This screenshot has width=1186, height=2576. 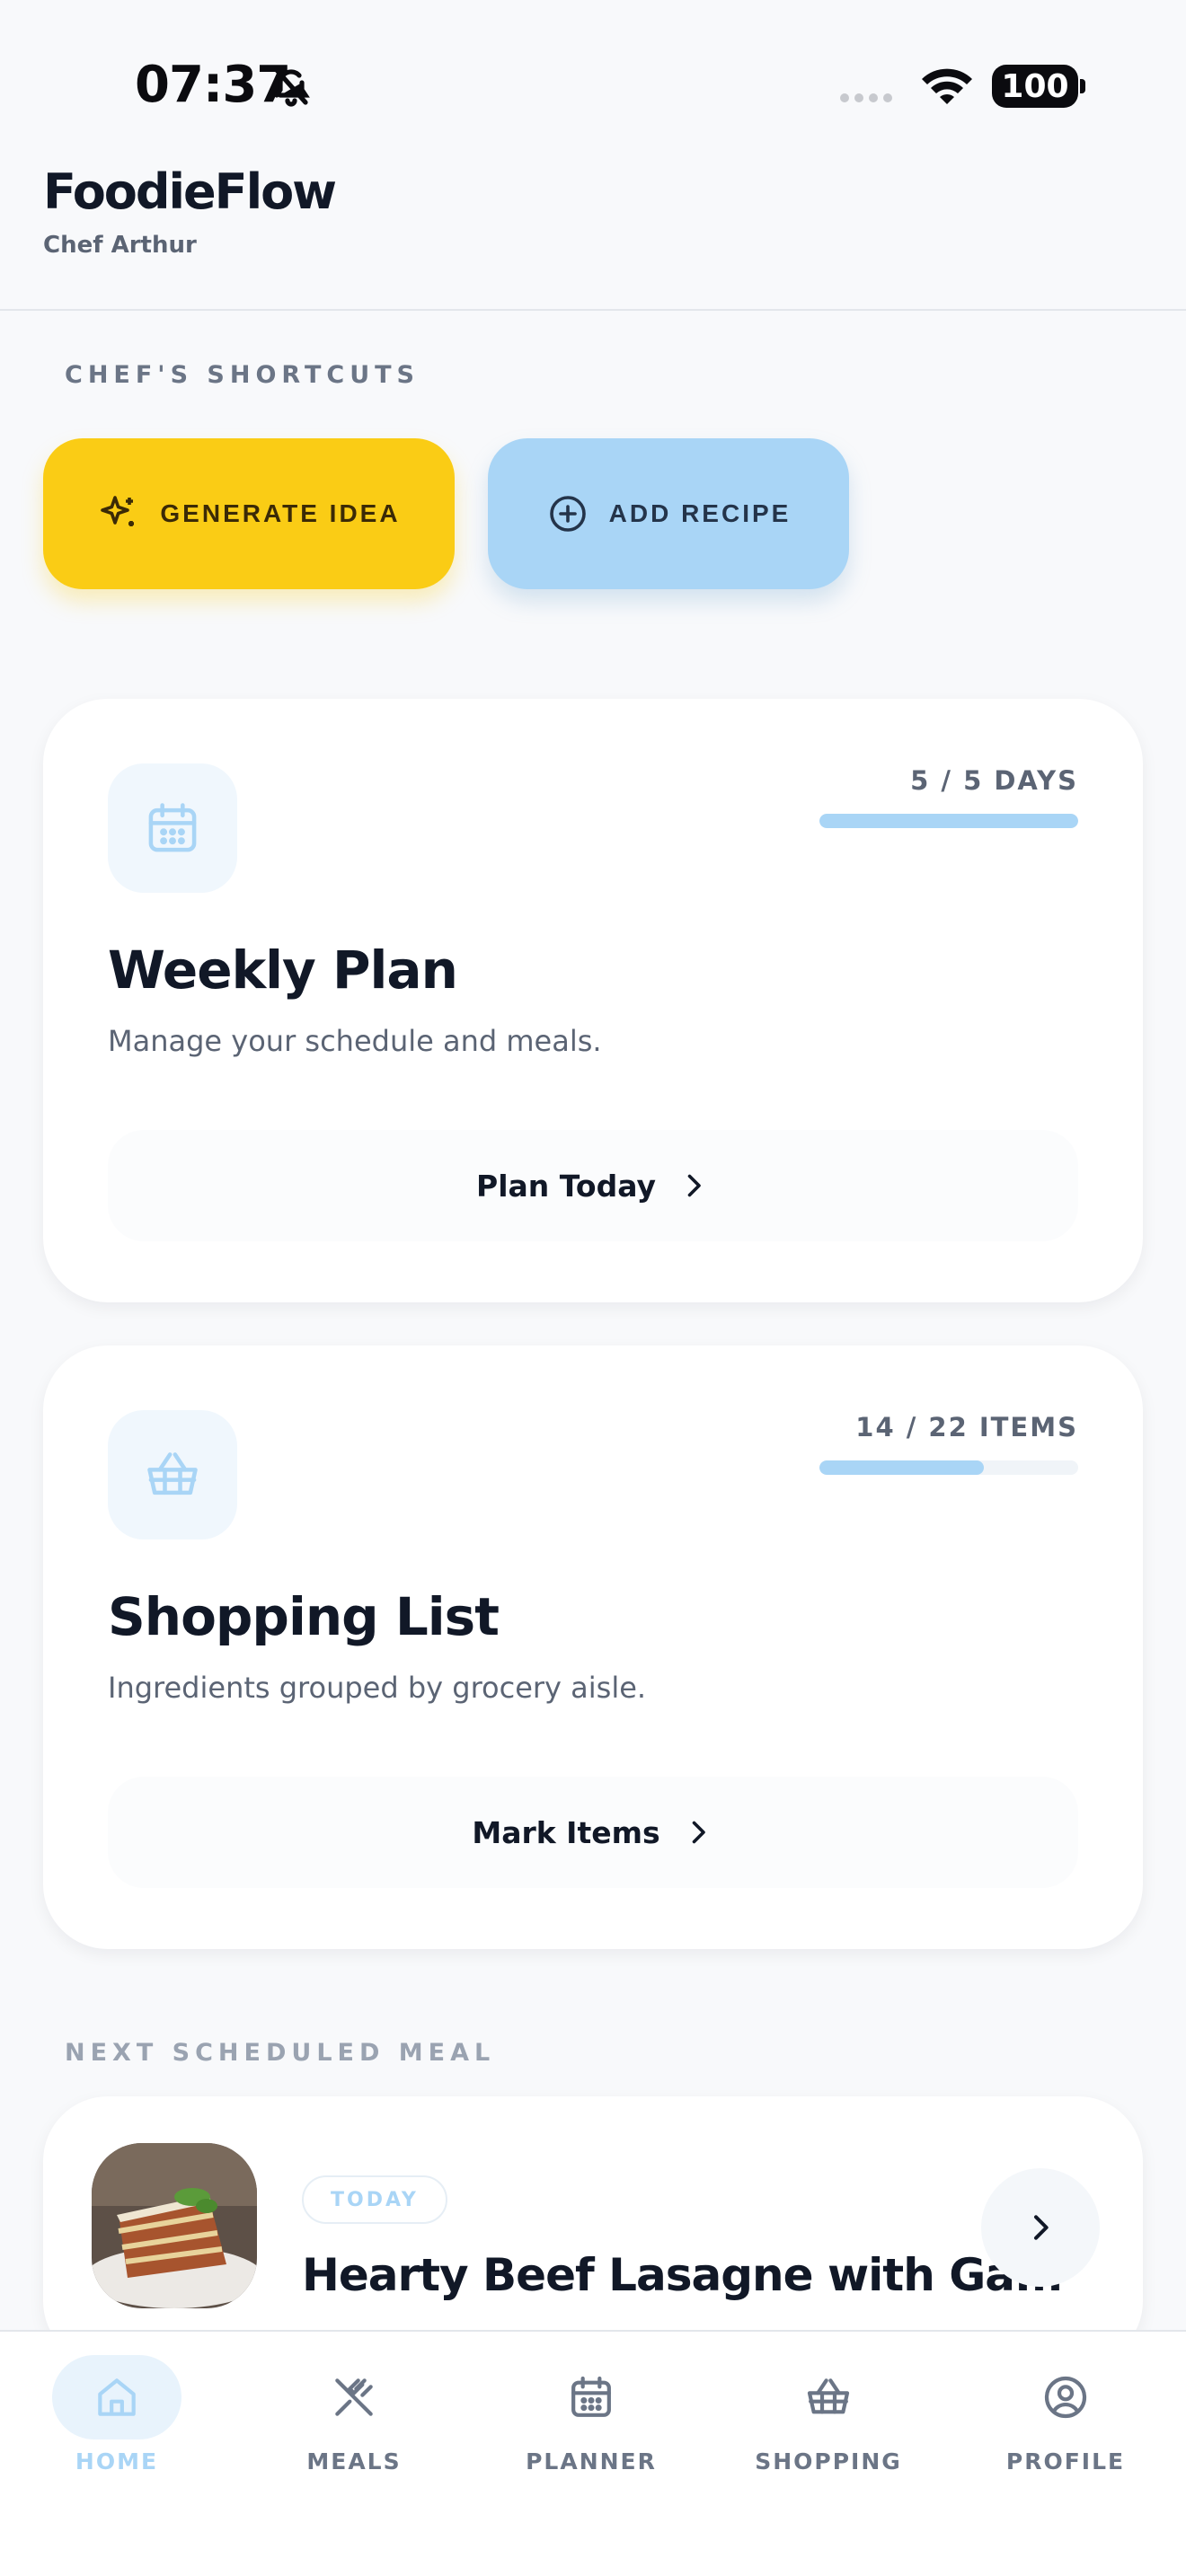 What do you see at coordinates (566, 1186) in the screenshot?
I see `plan-today-label: Plan Today` at bounding box center [566, 1186].